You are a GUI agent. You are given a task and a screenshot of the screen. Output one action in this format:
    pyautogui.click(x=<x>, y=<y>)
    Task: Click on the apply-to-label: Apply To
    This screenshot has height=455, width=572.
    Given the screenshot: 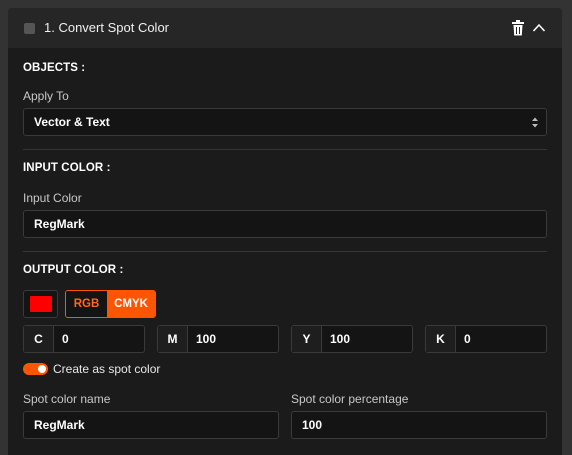 What is the action you would take?
    pyautogui.click(x=46, y=96)
    